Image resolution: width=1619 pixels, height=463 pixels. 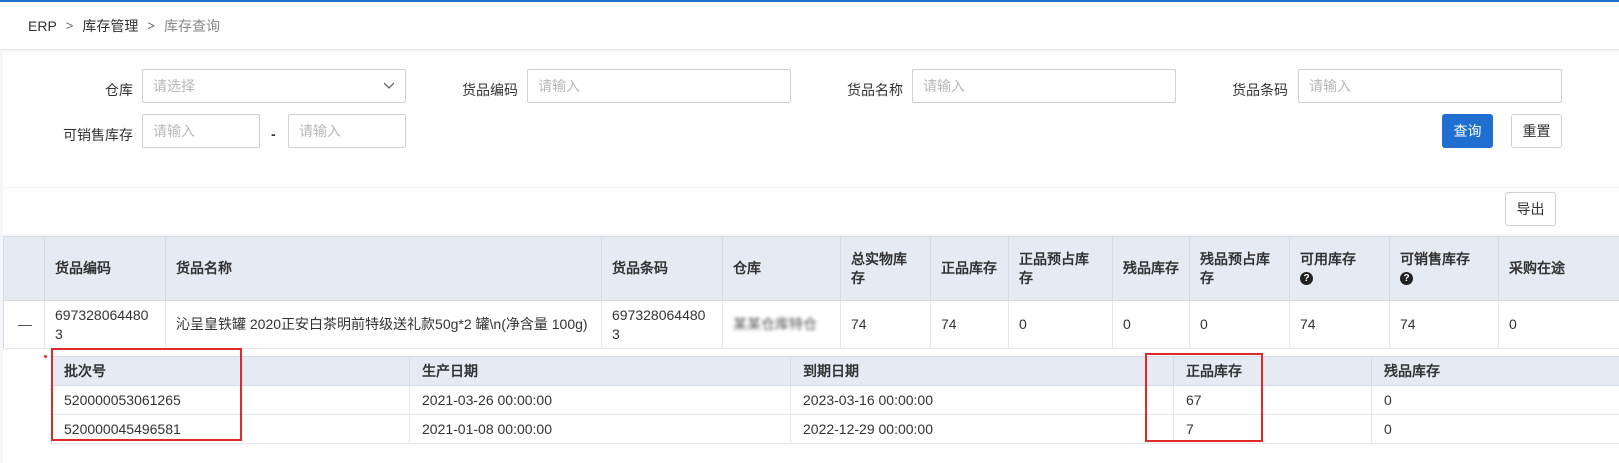 I want to click on cell-expiry-date: 2022-12-29 00:00:00, so click(x=982, y=429).